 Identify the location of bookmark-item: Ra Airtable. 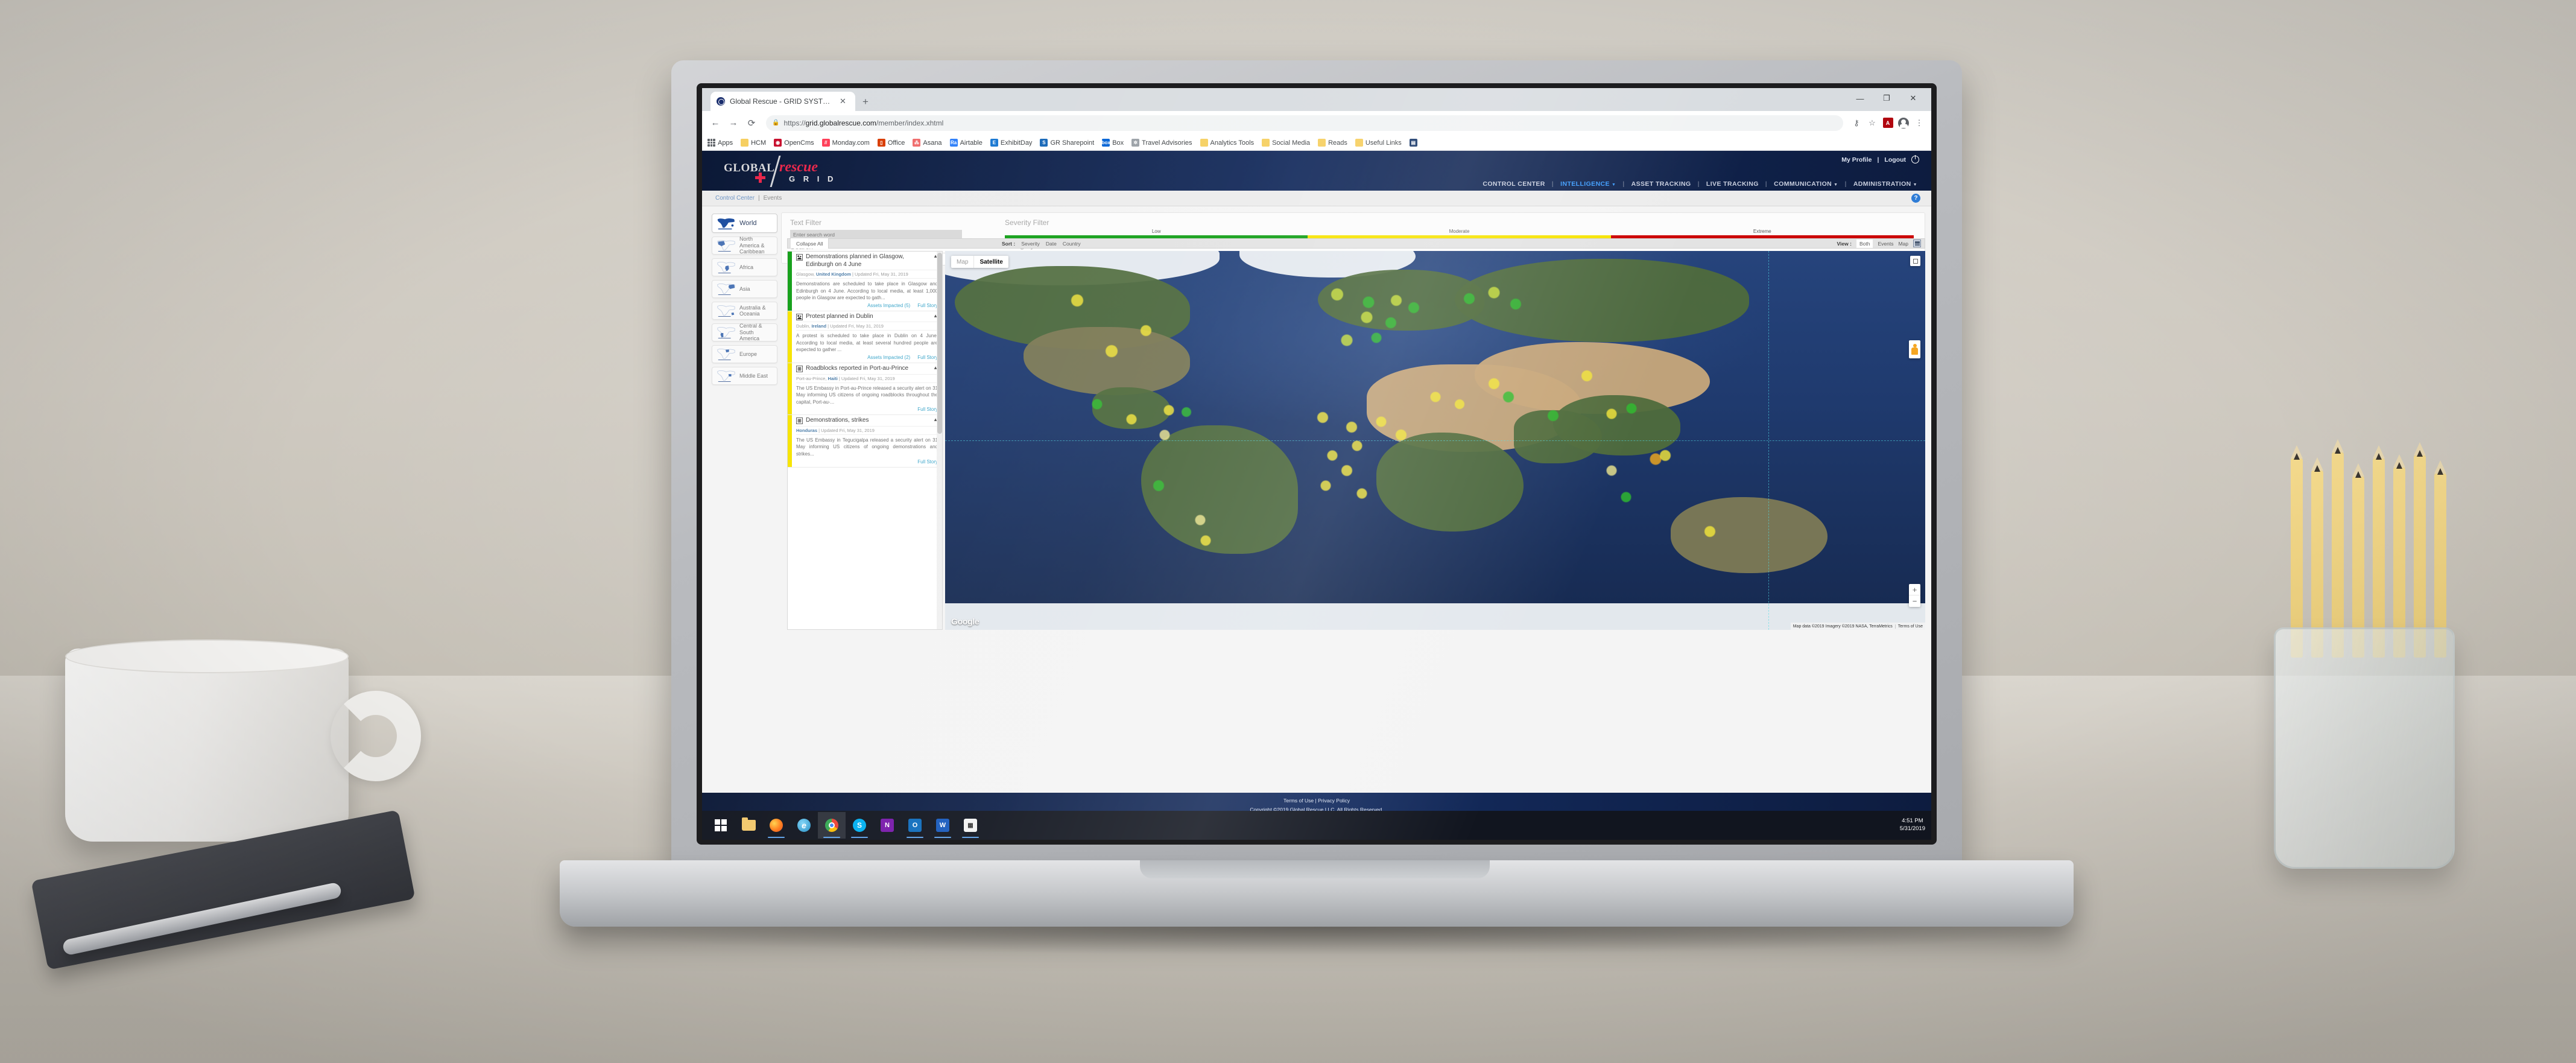
(966, 143).